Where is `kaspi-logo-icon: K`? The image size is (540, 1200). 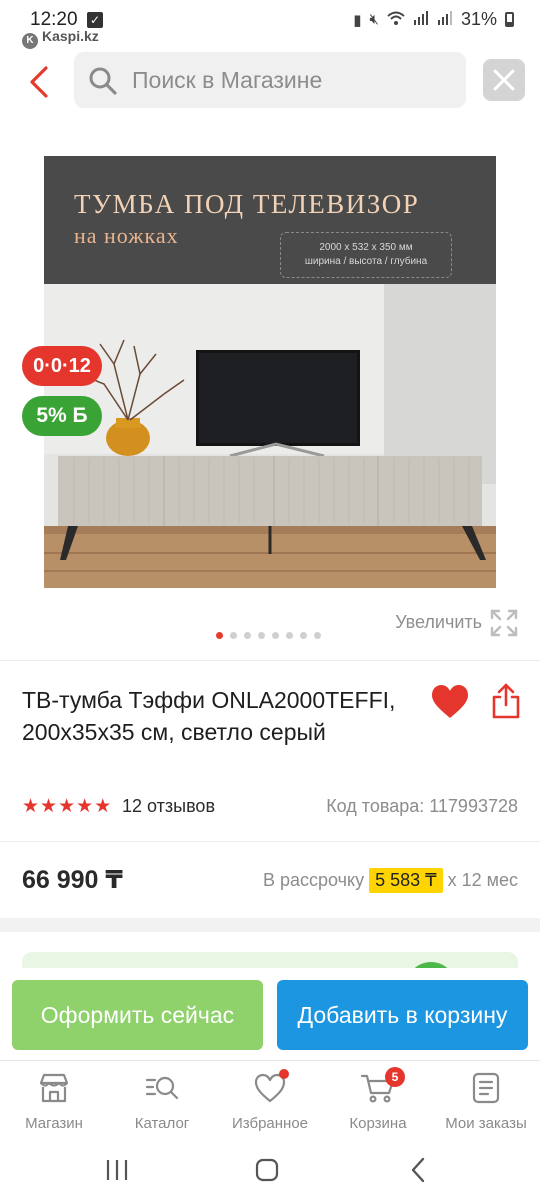
kaspi-logo-icon: K is located at coordinates (30, 41).